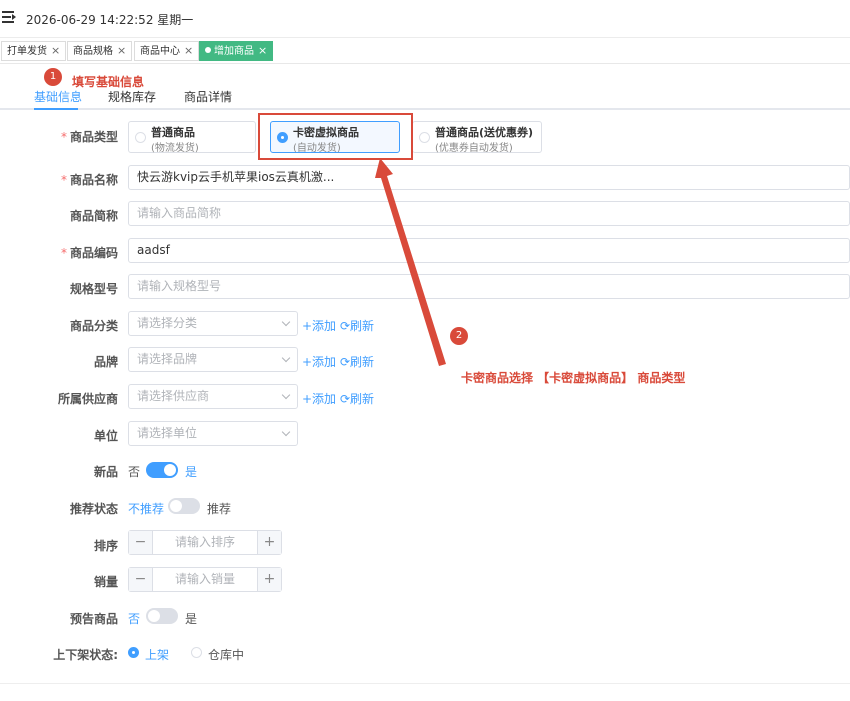  I want to click on brand-select: 请选择品牌, so click(213, 359).